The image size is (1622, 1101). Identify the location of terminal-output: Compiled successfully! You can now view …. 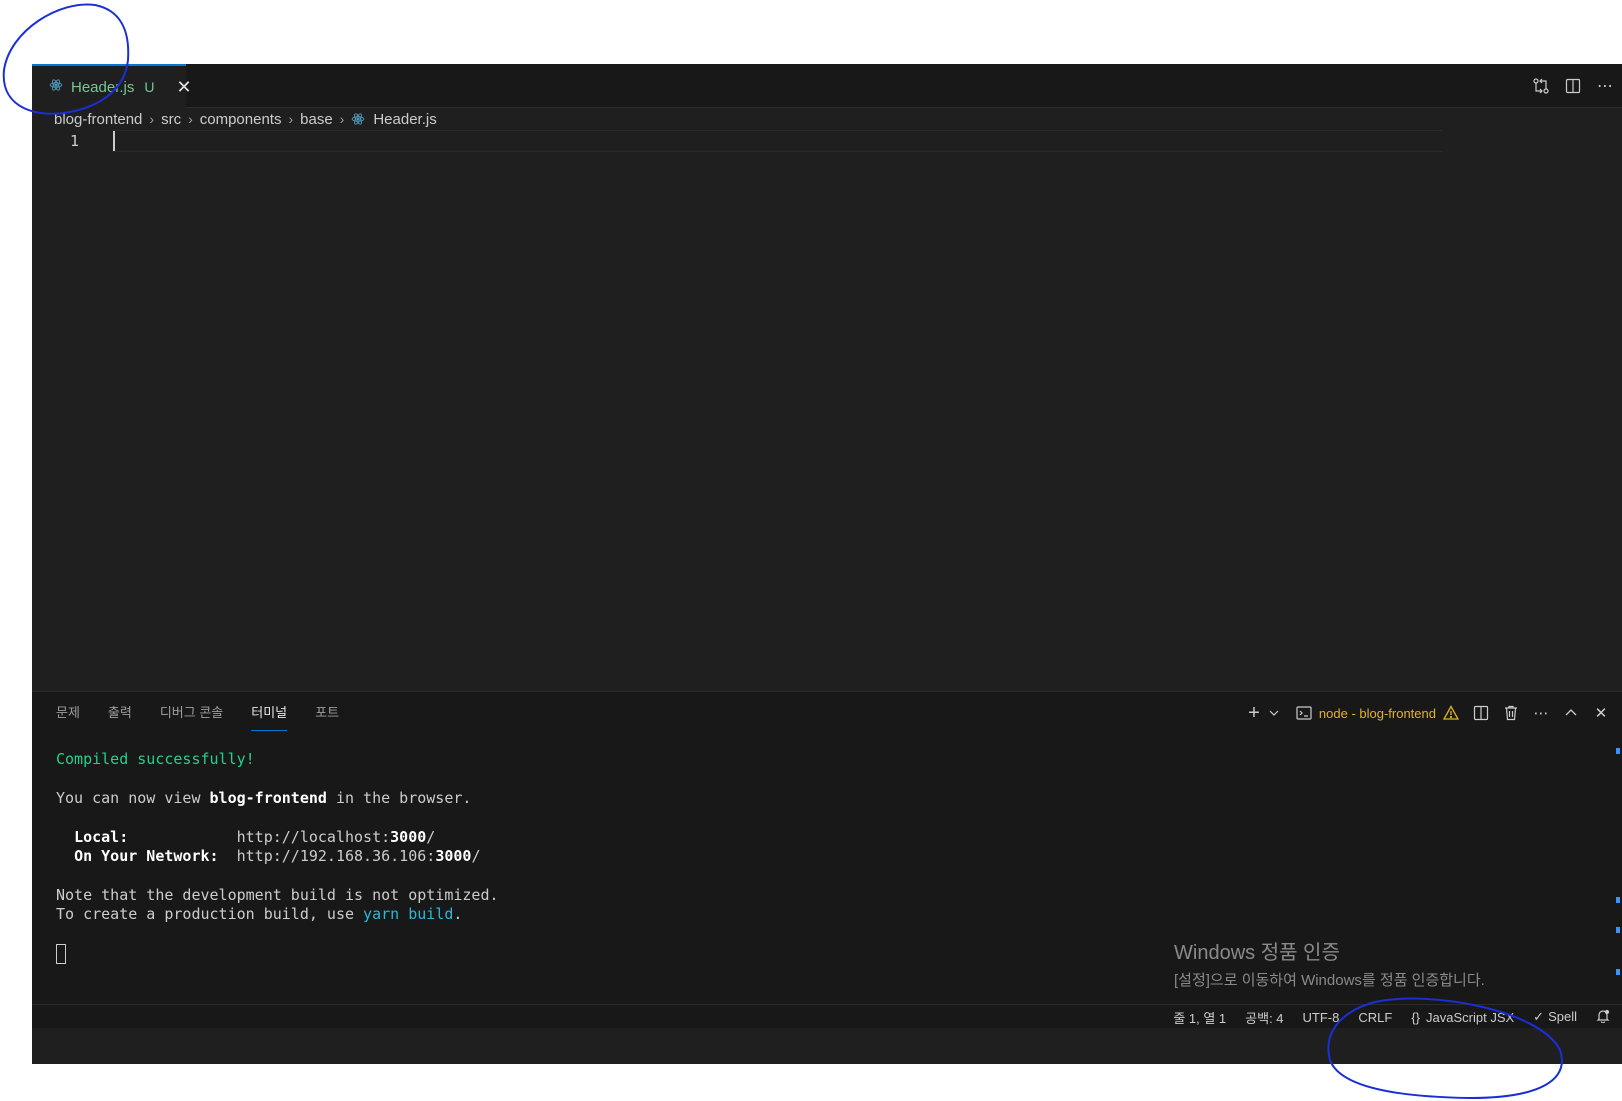
(277, 837).